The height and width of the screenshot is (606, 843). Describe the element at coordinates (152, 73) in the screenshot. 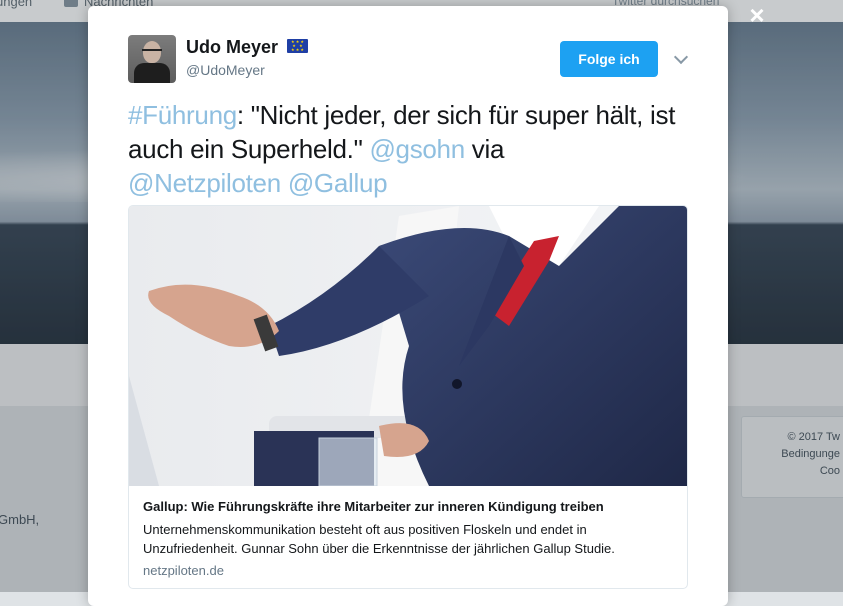

I see `avatar-body` at that location.